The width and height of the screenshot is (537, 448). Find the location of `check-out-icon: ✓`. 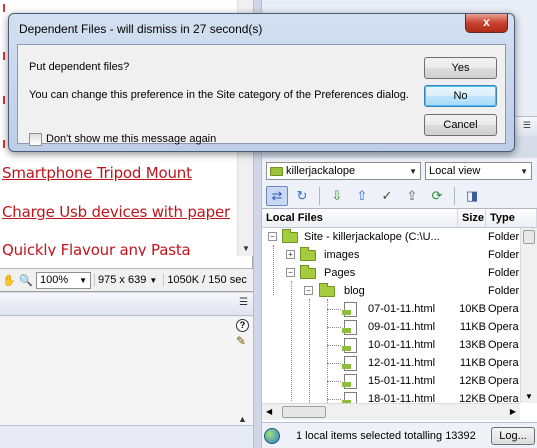

check-out-icon: ✓ is located at coordinates (387, 195).